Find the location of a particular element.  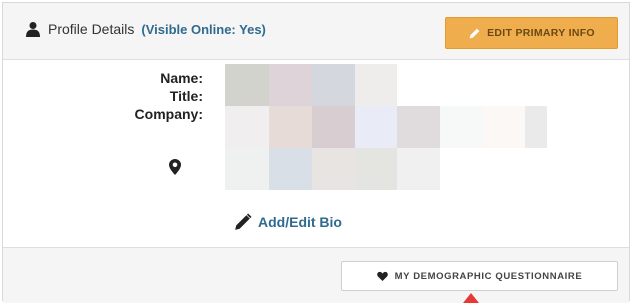

title-label: Title: is located at coordinates (186, 96).